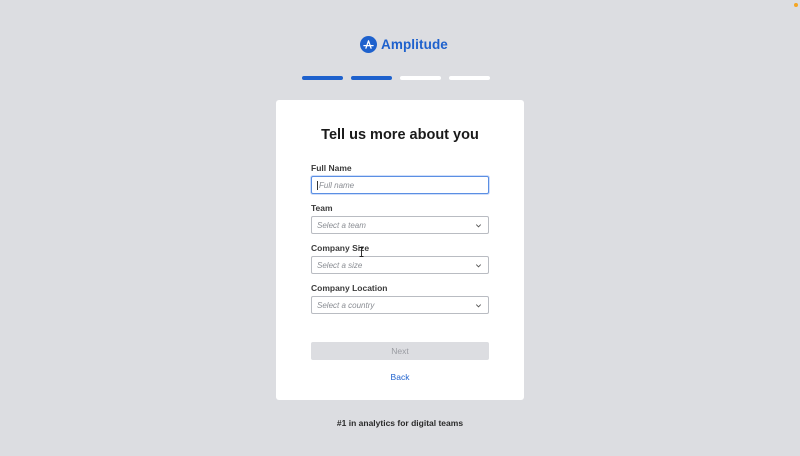 This screenshot has width=800, height=456. I want to click on company-size-select: Select a size, so click(400, 265).